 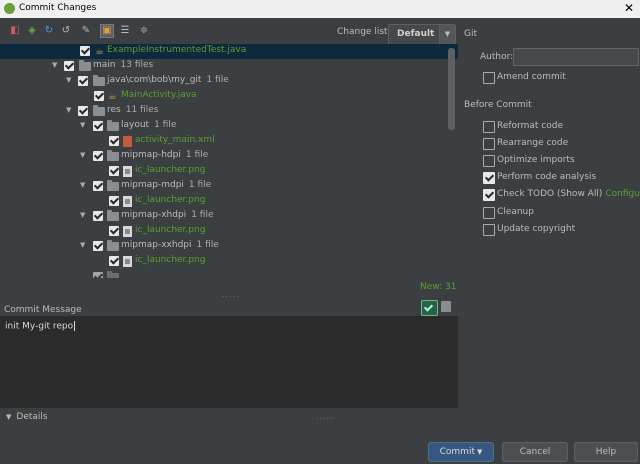 I want to click on tree-item-label: res 11 files, so click(x=133, y=110).